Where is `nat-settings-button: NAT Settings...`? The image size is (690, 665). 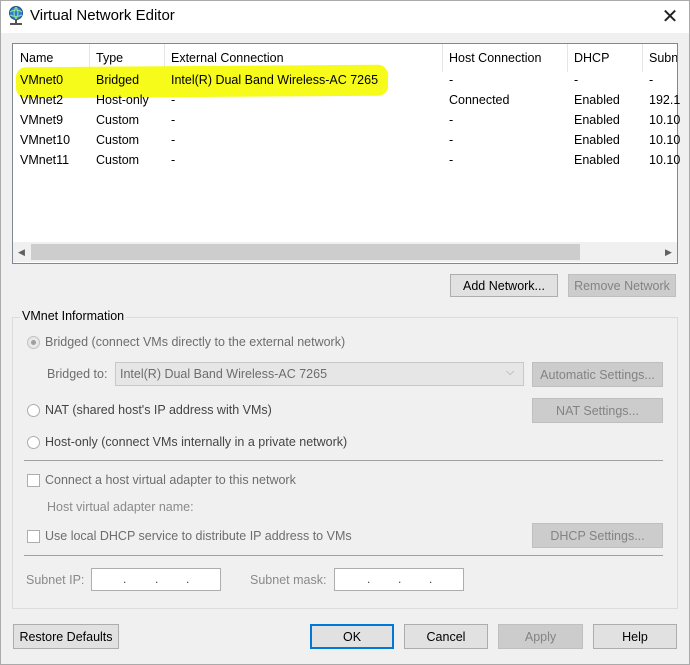 nat-settings-button: NAT Settings... is located at coordinates (597, 410).